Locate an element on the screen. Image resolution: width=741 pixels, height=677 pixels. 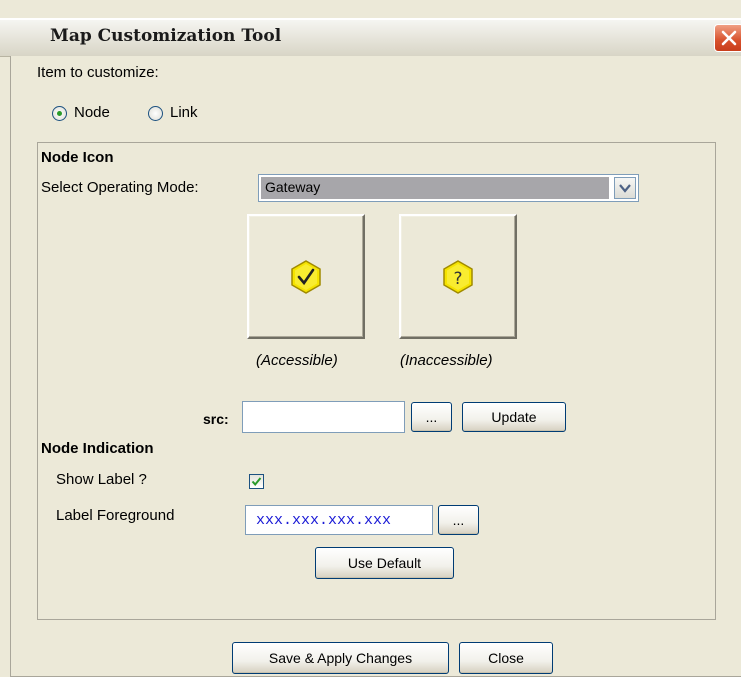
inaccessible-caption: (Inaccessible) is located at coordinates (446, 360).